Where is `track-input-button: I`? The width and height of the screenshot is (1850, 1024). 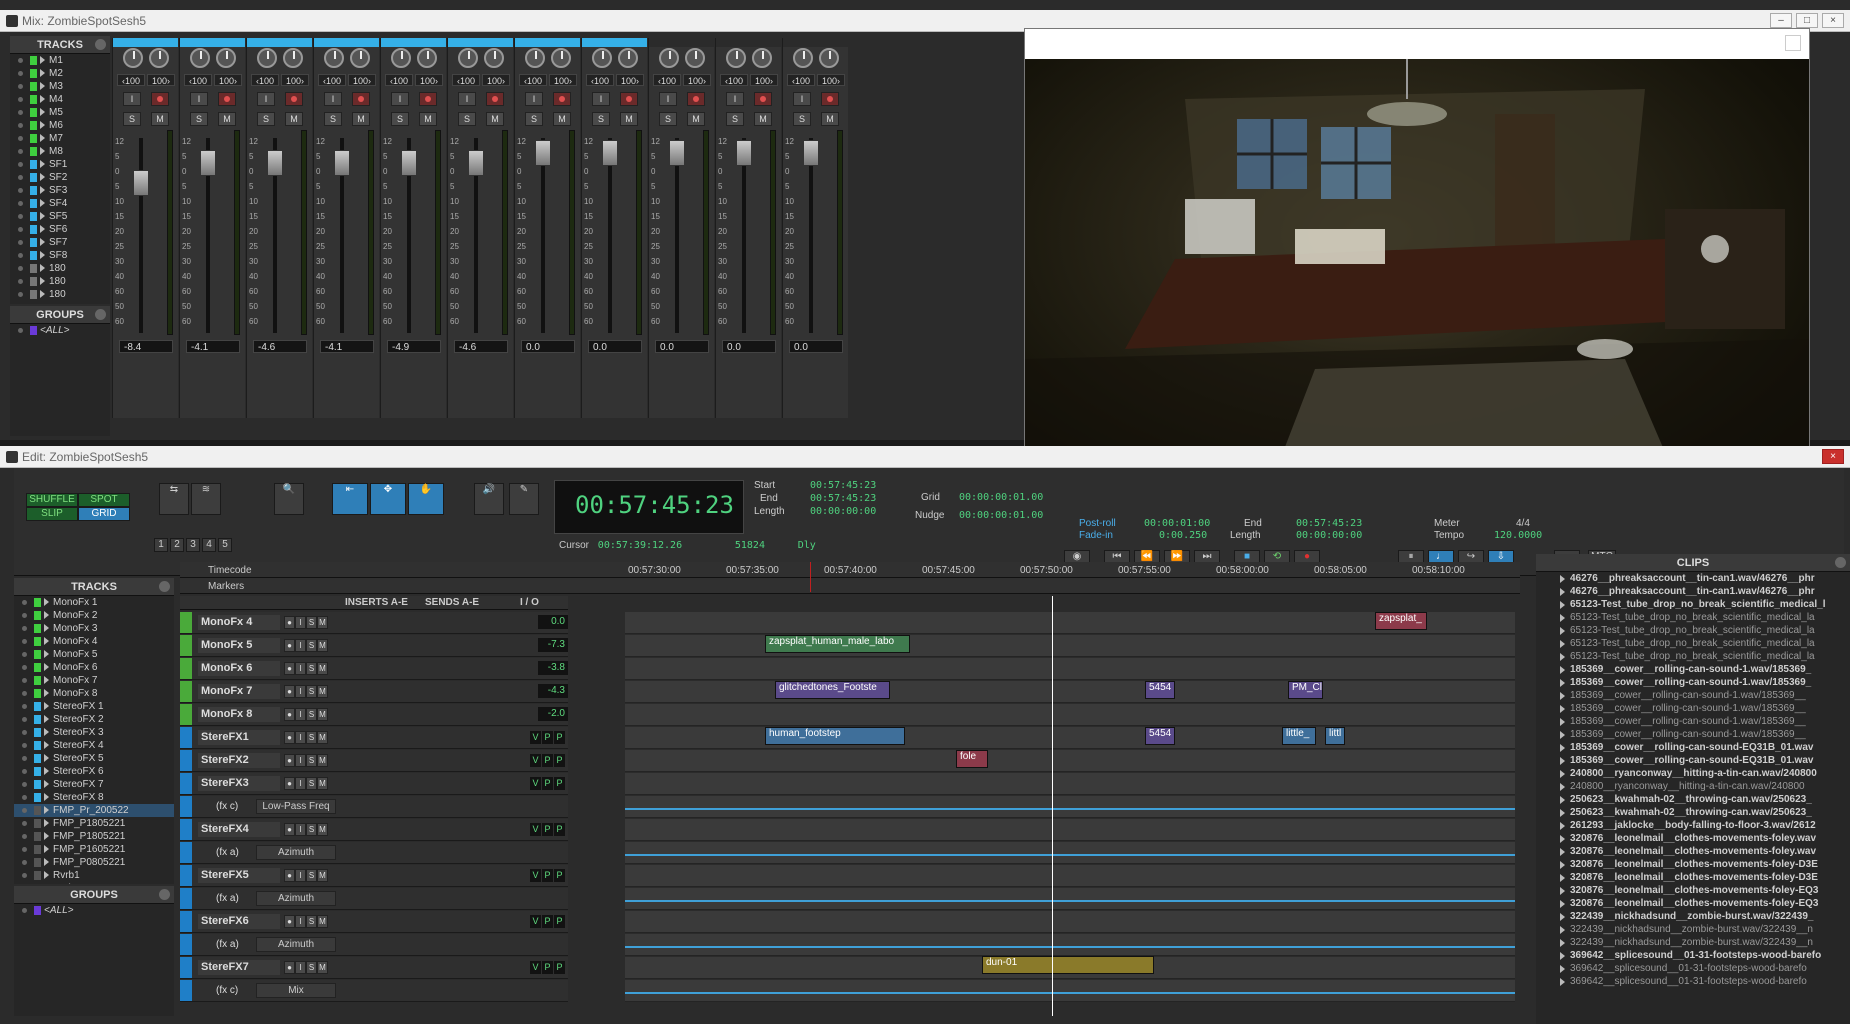
track-input-button: I is located at coordinates (300, 668).